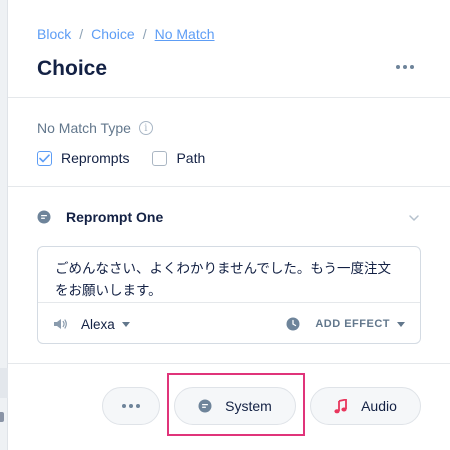 The image size is (450, 450). Describe the element at coordinates (132, 158) in the screenshot. I see `no-match-type-options: Reprompts Path` at that location.